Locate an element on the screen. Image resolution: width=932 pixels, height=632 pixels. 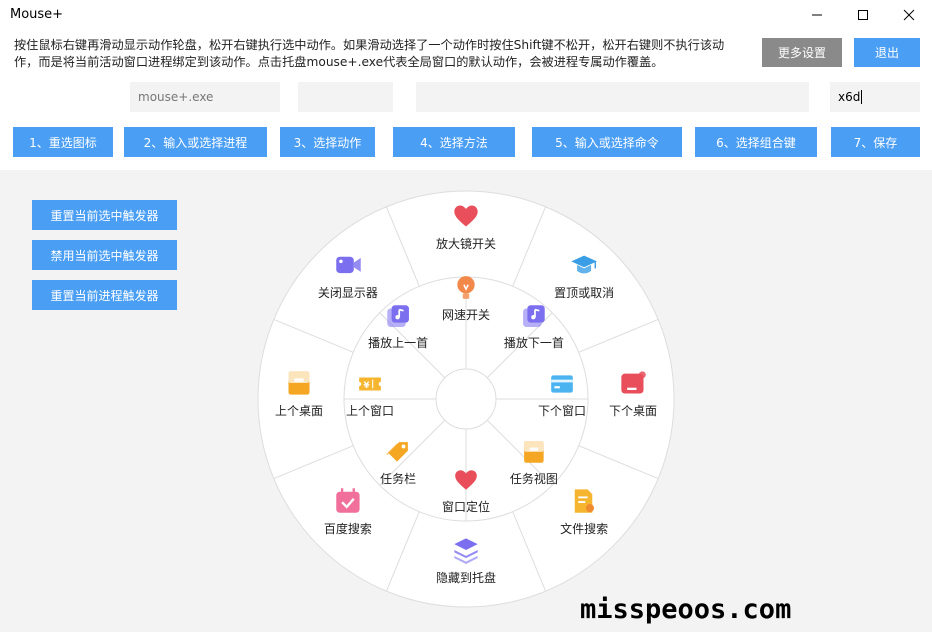
wheel-inner-item-label: 下个窗口 is located at coordinates (562, 411).